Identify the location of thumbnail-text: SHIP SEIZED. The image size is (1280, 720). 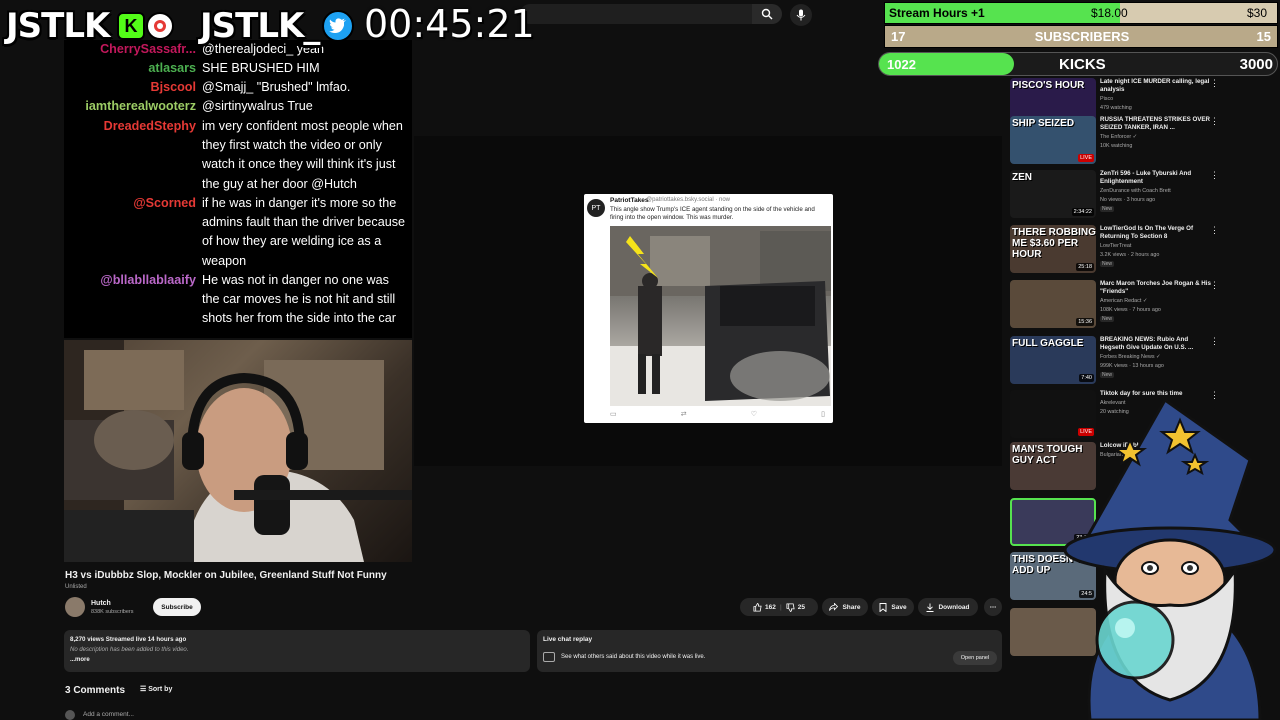
(1043, 123).